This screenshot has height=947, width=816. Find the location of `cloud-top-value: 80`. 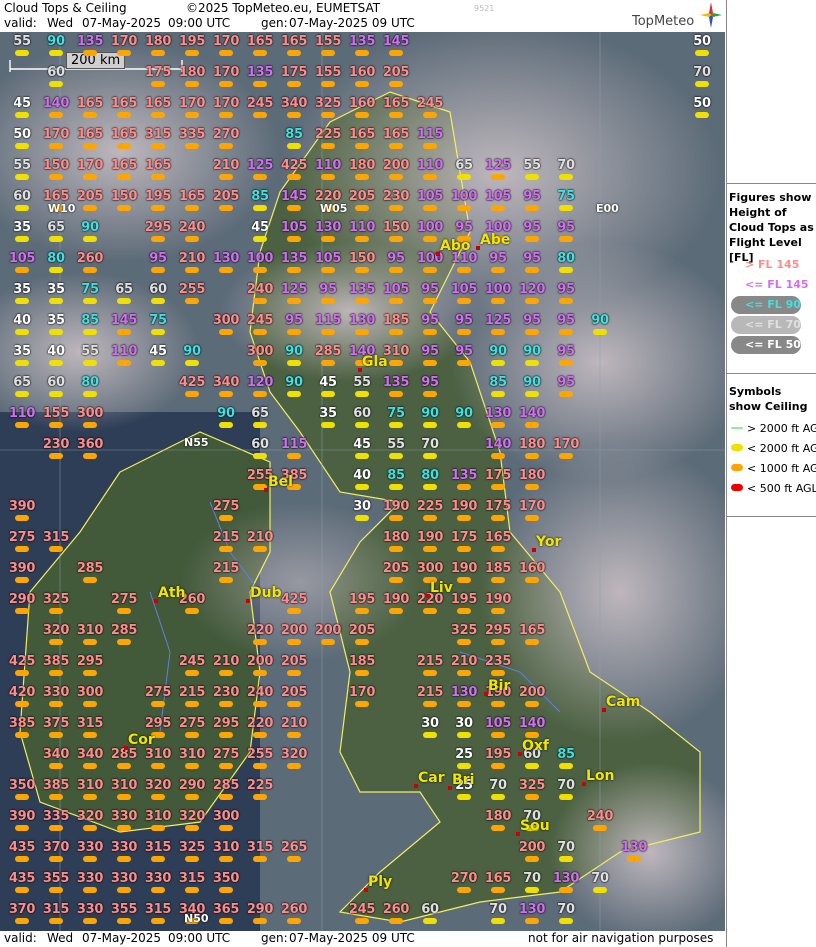

cloud-top-value: 80 is located at coordinates (566, 258).